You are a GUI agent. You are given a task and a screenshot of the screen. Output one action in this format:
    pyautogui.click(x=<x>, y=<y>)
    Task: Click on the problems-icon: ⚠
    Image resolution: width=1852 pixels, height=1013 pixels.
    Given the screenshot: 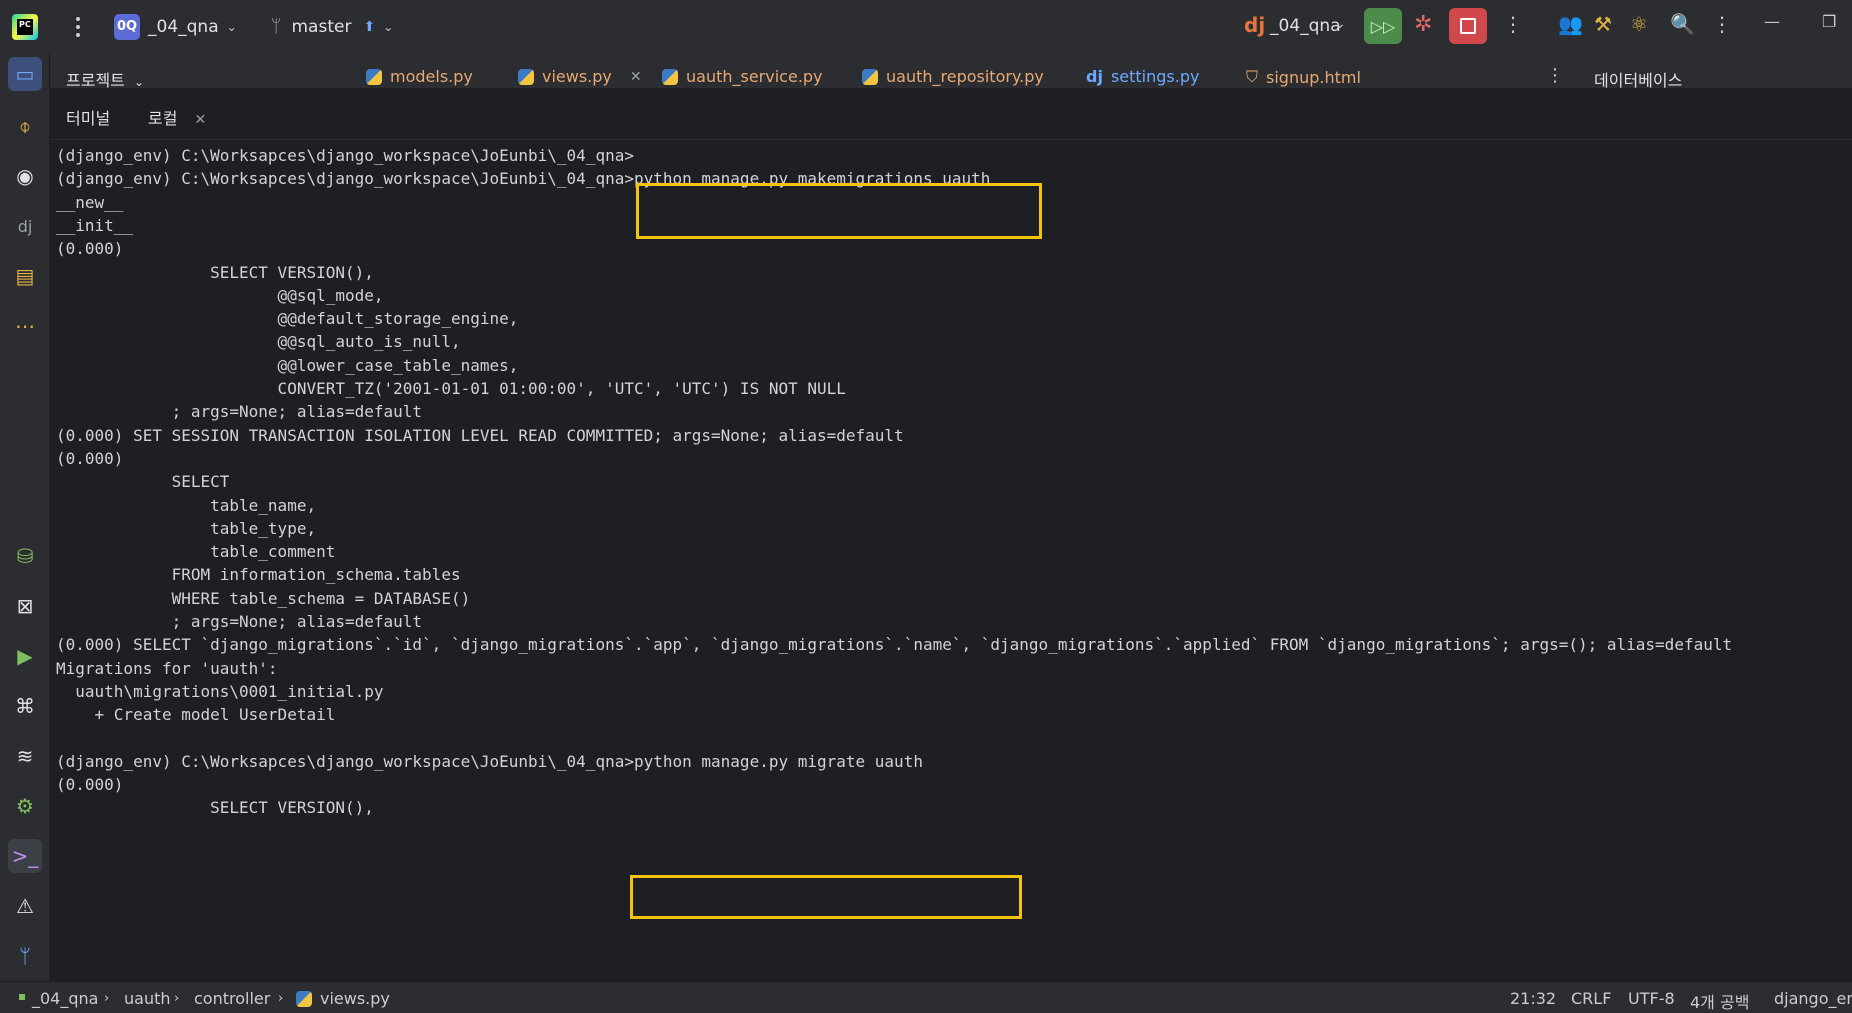 What is the action you would take?
    pyautogui.click(x=25, y=906)
    